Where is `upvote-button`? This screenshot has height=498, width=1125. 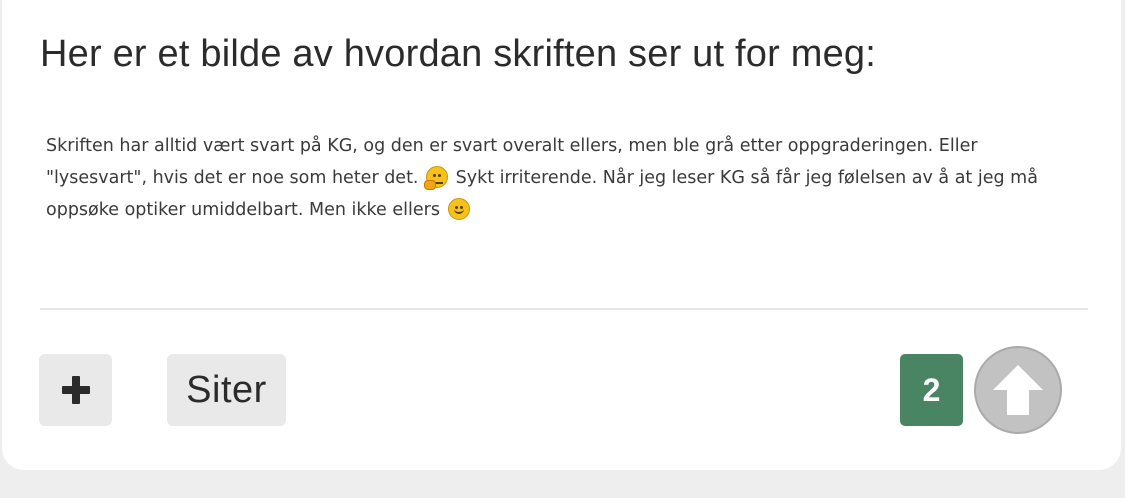 upvote-button is located at coordinates (1018, 390).